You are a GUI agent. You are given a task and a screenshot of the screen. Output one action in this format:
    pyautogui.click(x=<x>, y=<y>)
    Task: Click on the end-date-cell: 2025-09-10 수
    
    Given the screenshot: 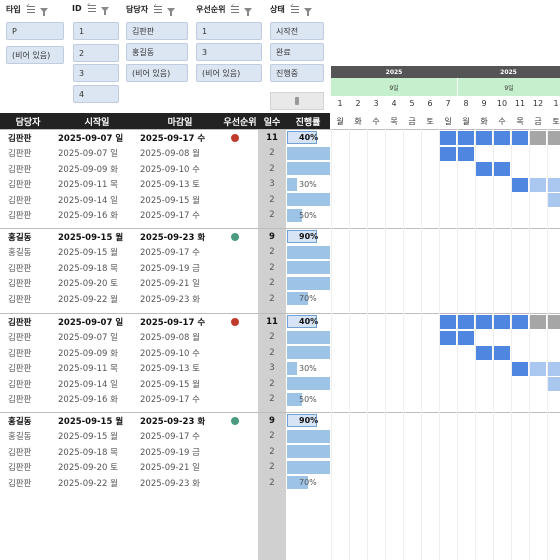 What is the action you would take?
    pyautogui.click(x=170, y=169)
    